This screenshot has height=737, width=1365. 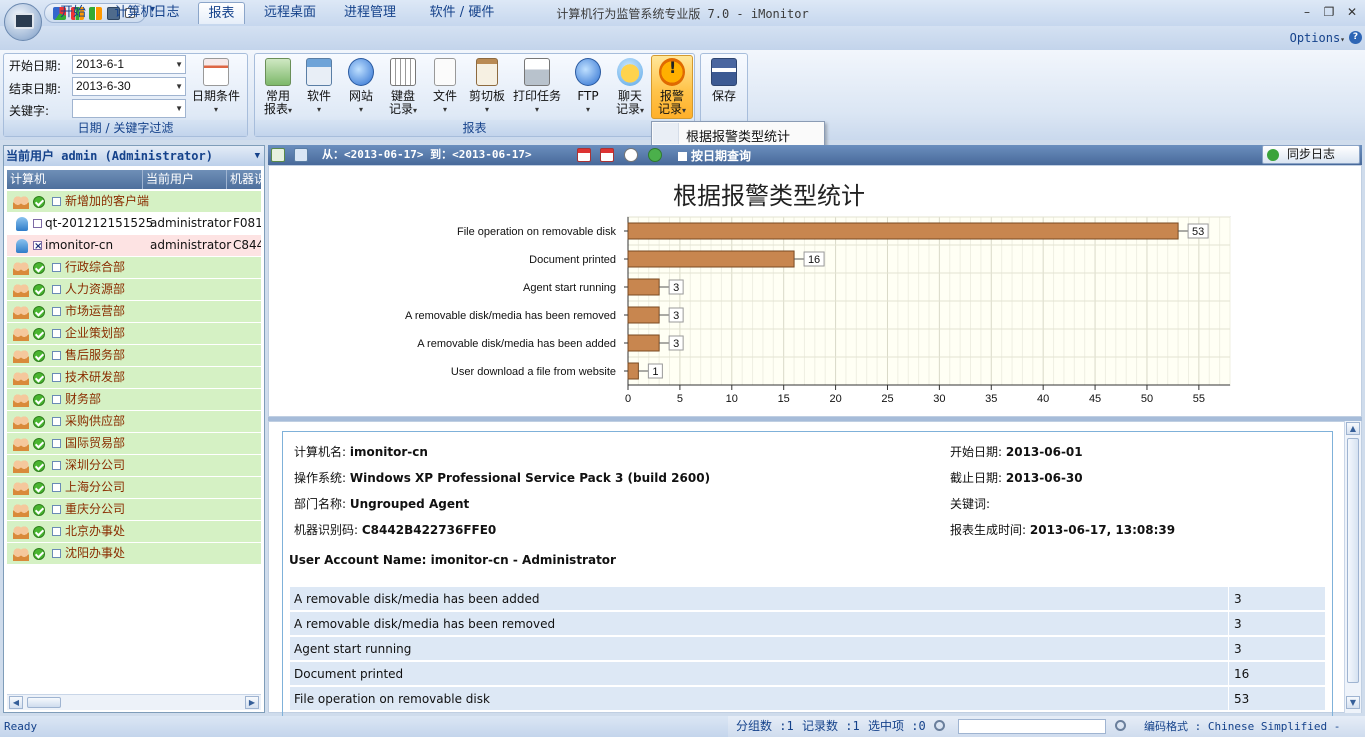 I want to click on col-current-user: 当前用户, so click(x=185, y=179).